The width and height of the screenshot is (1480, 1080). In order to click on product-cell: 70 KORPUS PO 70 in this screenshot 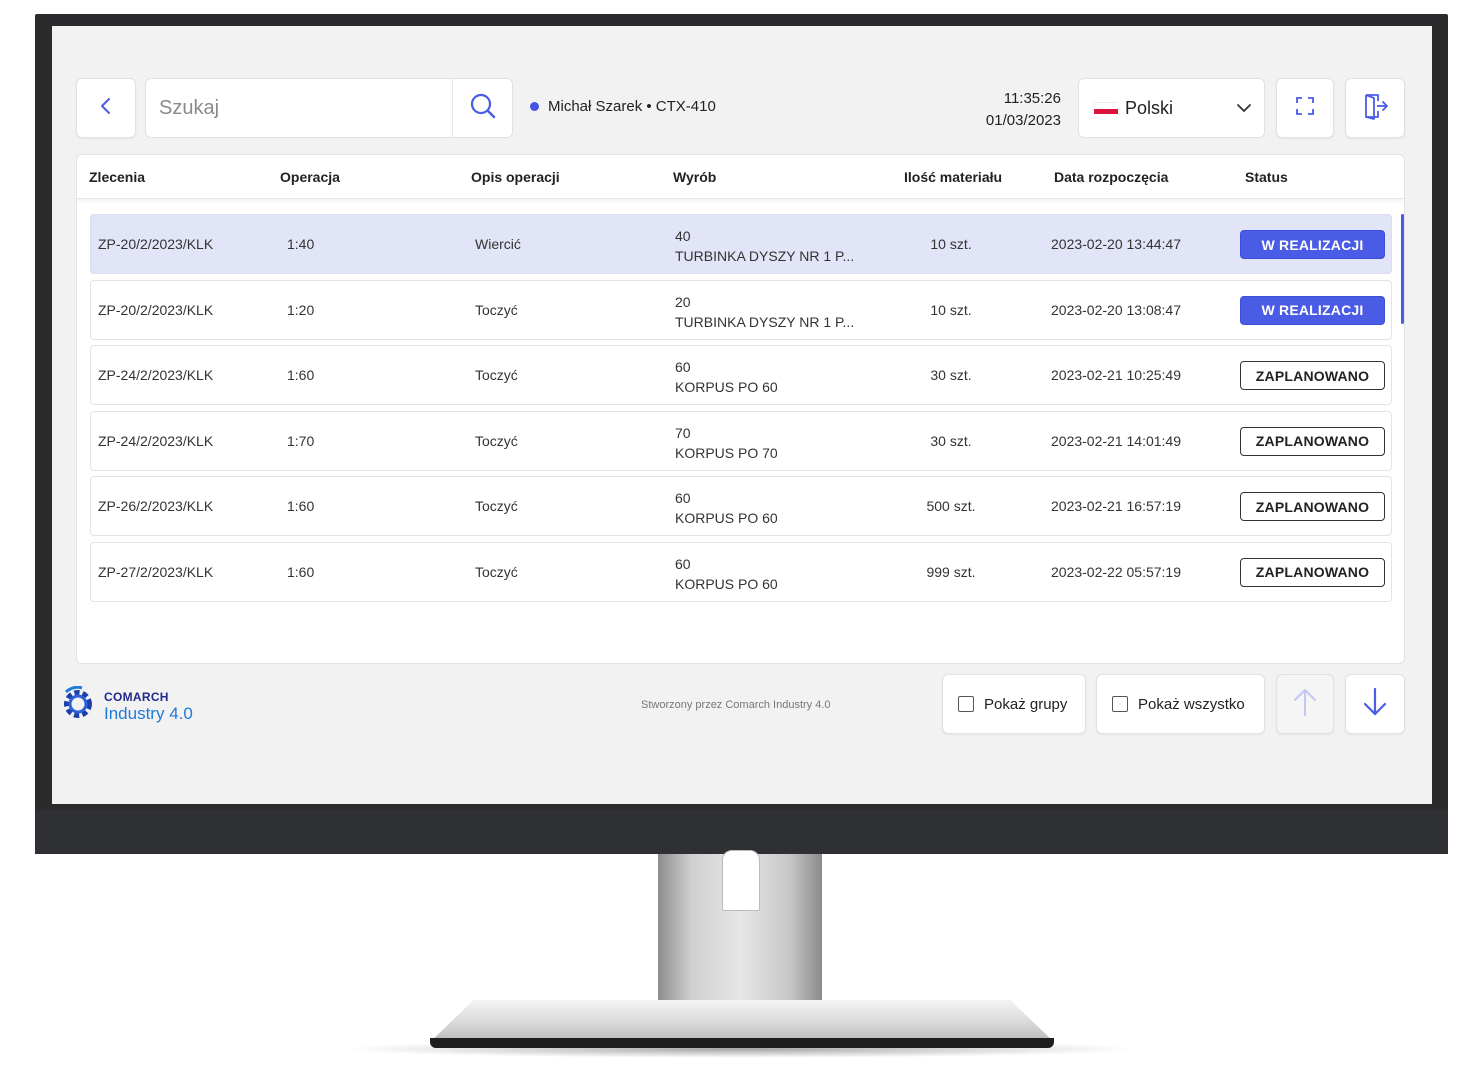, I will do `click(726, 443)`.